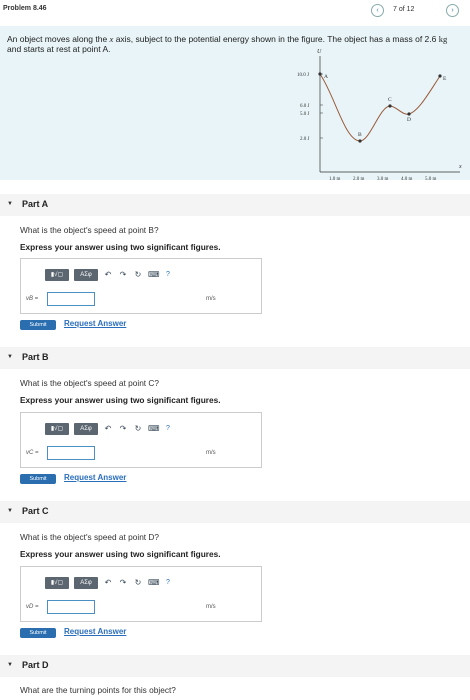 This screenshot has width=470, height=700. I want to click on chevron-right-icon: ›, so click(452, 10).